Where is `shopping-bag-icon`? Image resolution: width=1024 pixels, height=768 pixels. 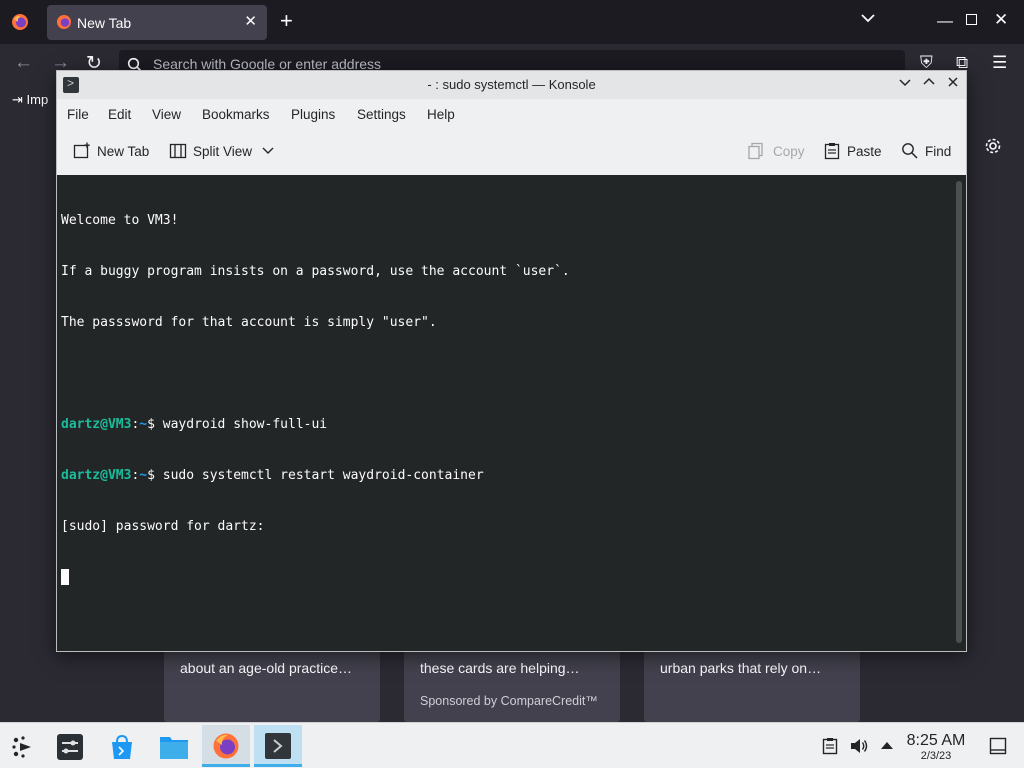
shopping-bag-icon is located at coordinates (122, 746).